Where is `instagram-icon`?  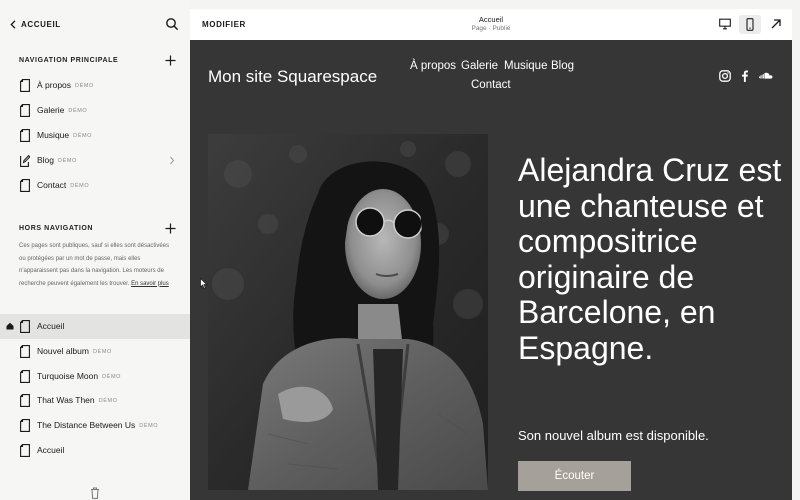 instagram-icon is located at coordinates (725, 76).